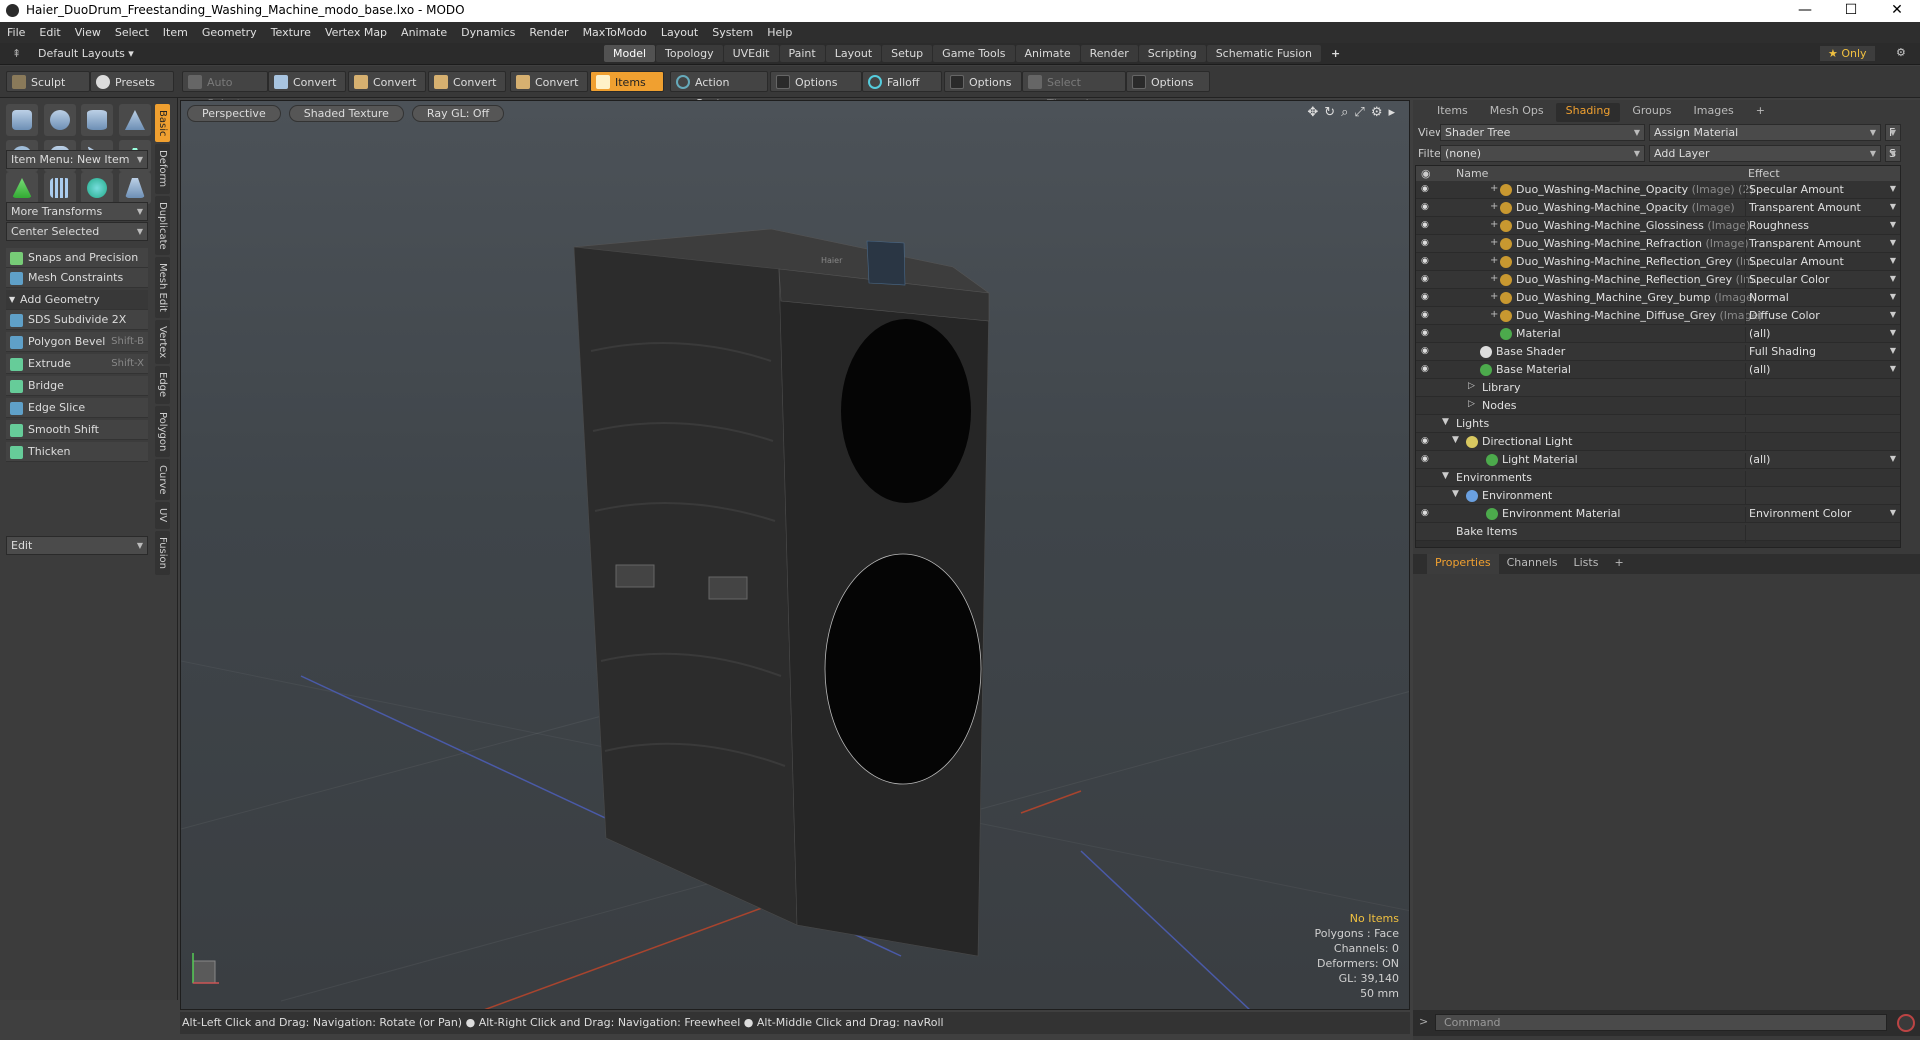 This screenshot has width=1920, height=1040. What do you see at coordinates (615, 32) in the screenshot?
I see `menu-maxtomodo: MaxToModo` at bounding box center [615, 32].